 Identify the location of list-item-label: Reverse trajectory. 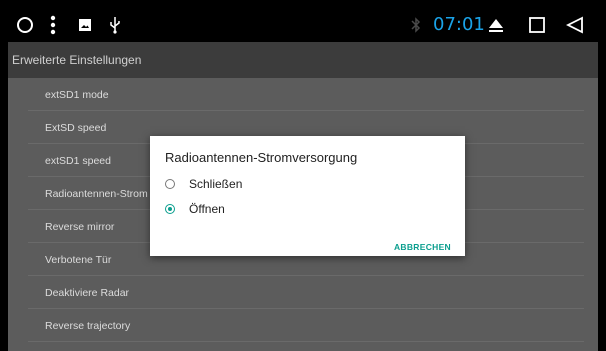
(88, 326).